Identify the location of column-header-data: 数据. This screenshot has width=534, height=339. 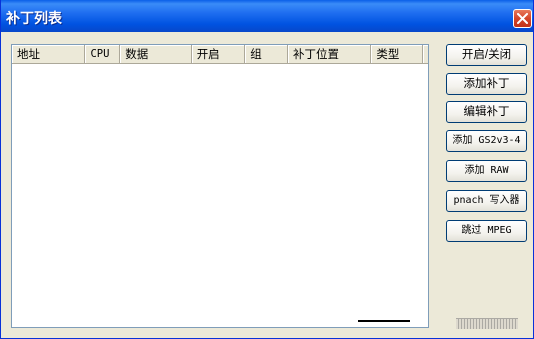
(156, 54).